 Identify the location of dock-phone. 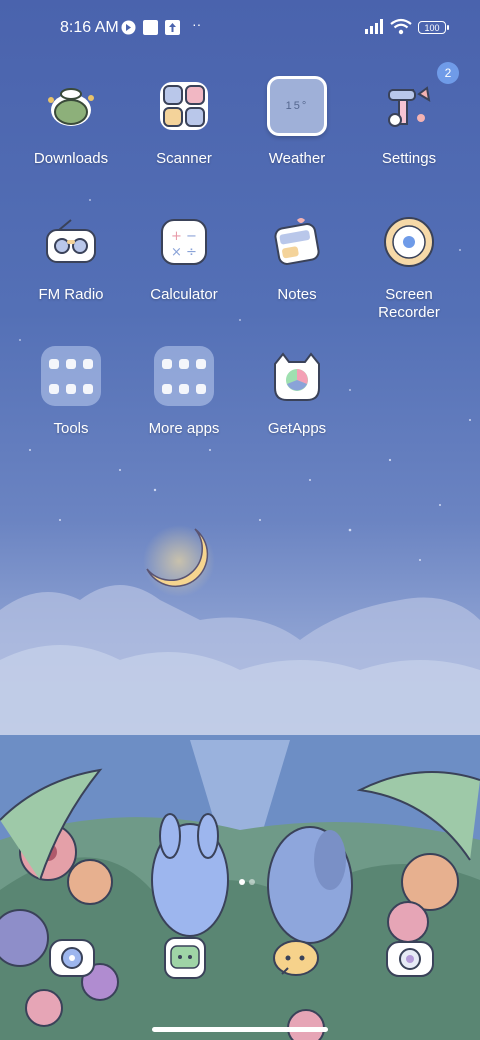
(72, 959).